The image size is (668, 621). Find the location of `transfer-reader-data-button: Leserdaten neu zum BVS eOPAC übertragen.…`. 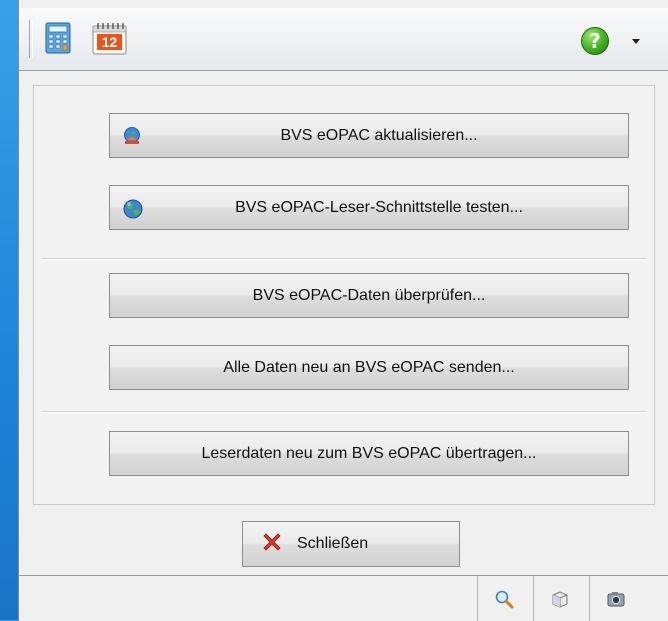

transfer-reader-data-button: Leserdaten neu zum BVS eOPAC übertragen.… is located at coordinates (369, 453).